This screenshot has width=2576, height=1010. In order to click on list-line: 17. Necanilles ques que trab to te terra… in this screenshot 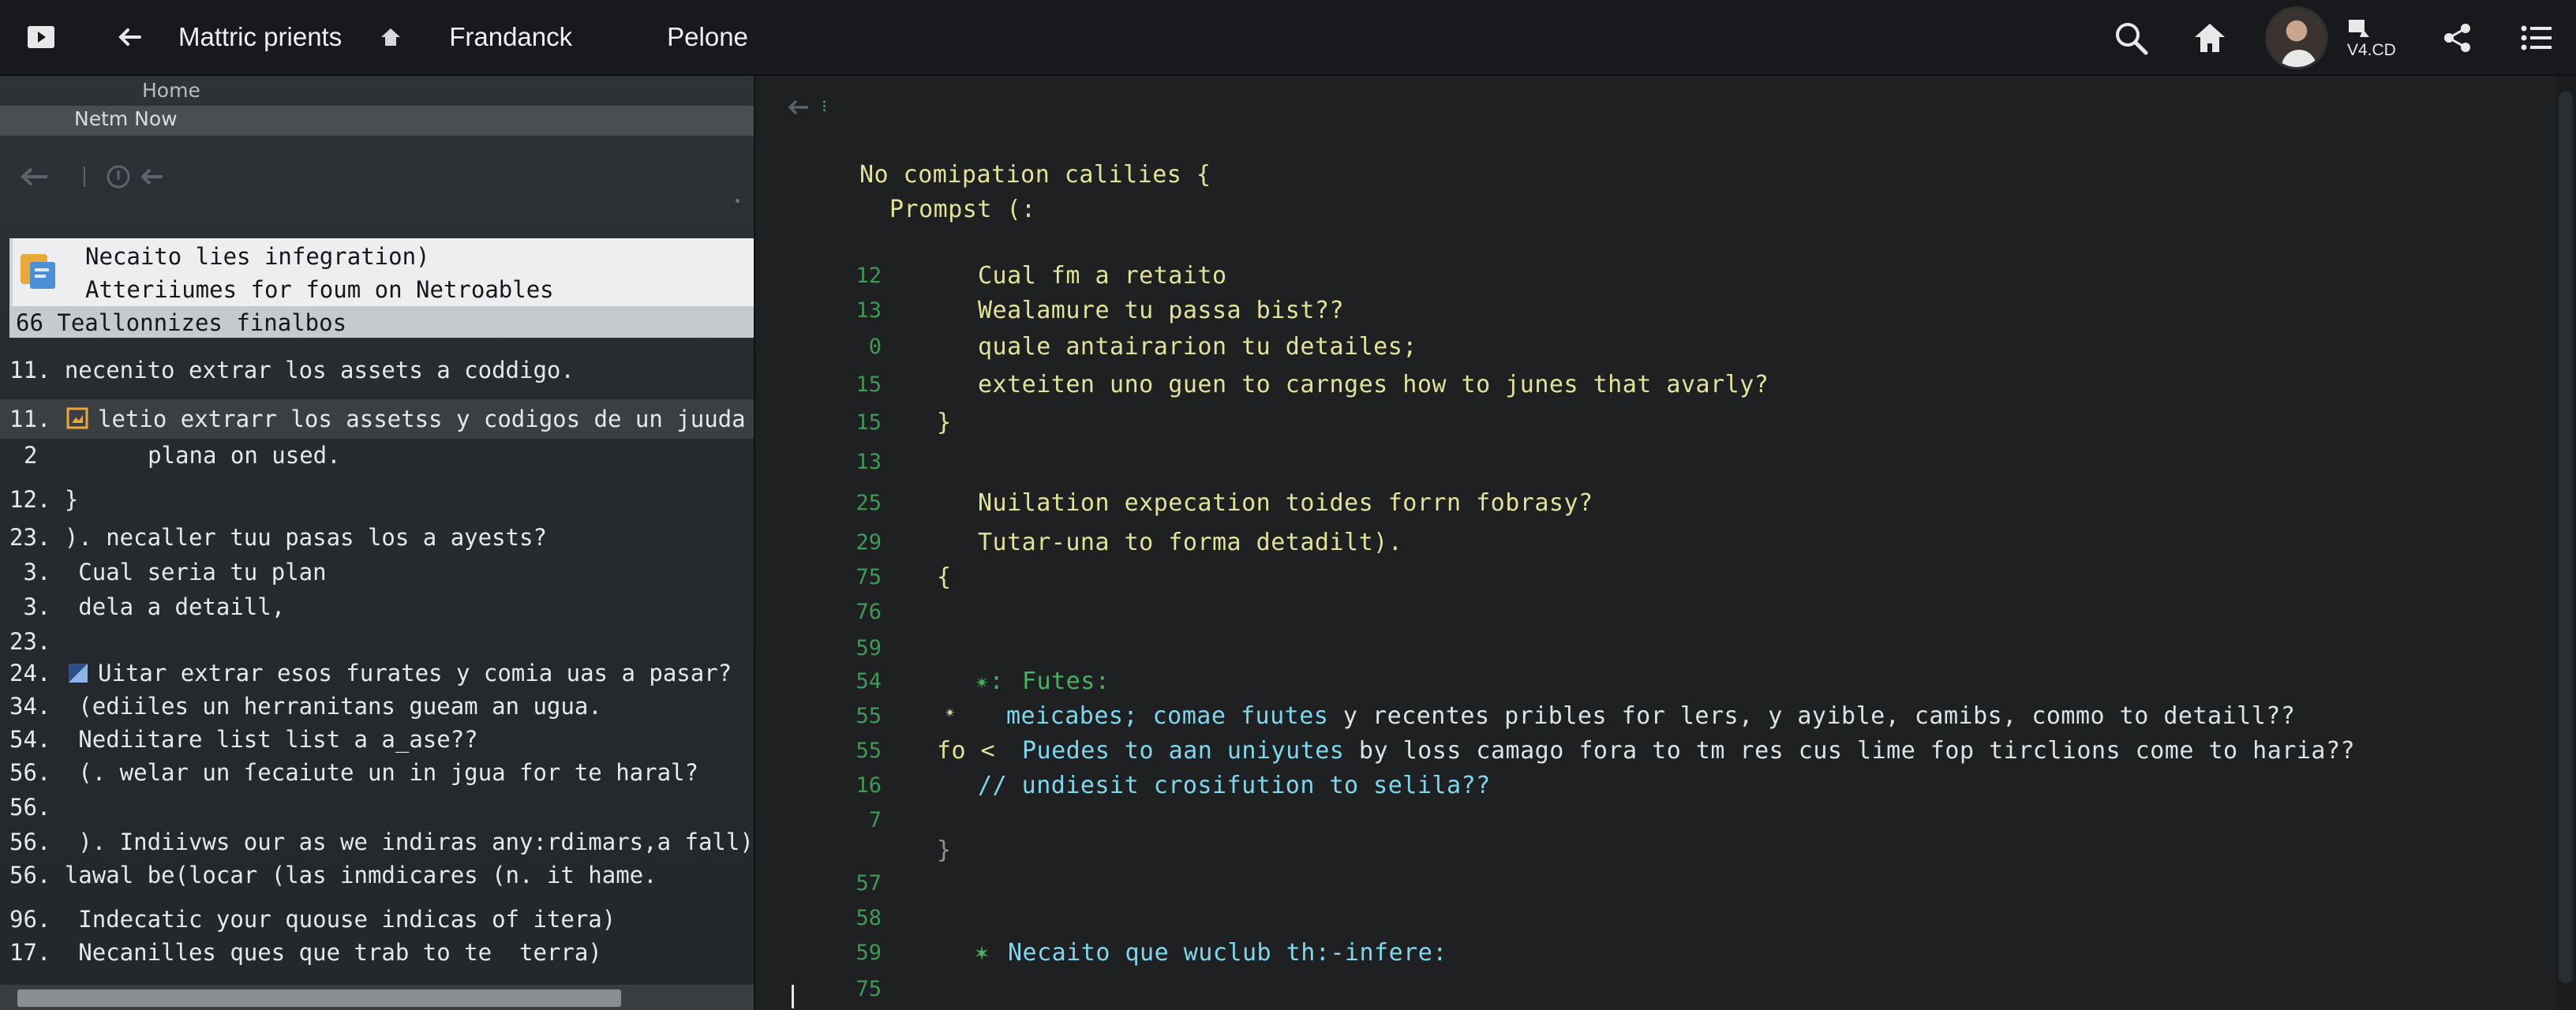, I will do `click(305, 953)`.